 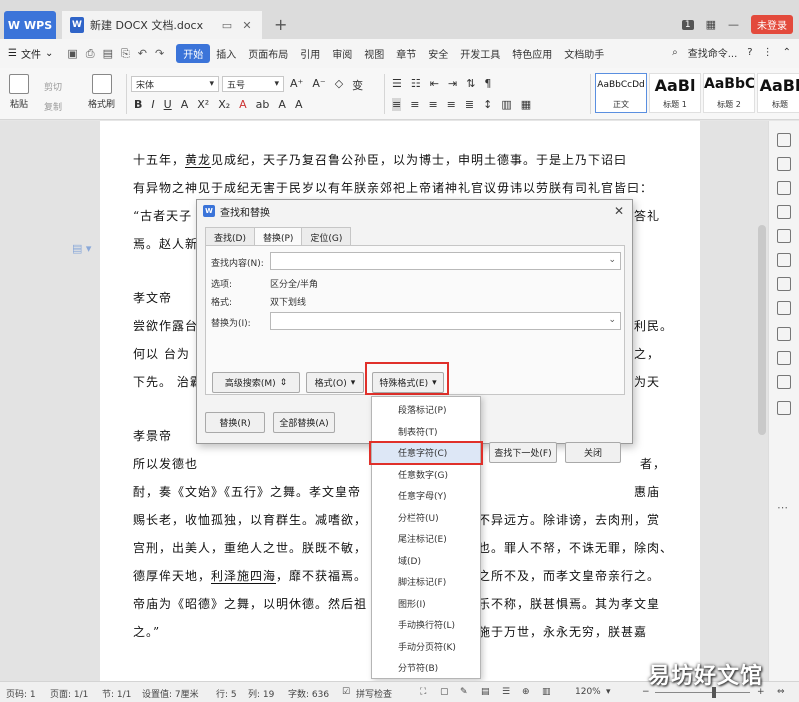 What do you see at coordinates (310, 53) in the screenshot?
I see `tab-references: 引用` at bounding box center [310, 53].